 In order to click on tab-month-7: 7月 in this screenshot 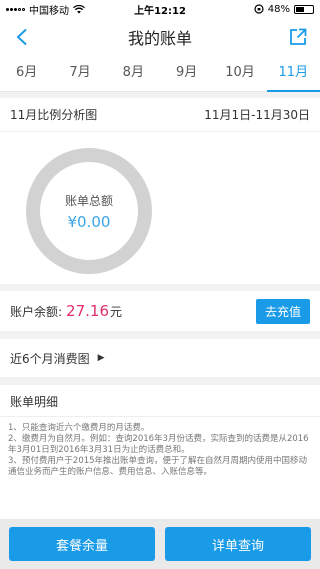, I will do `click(79, 73)`.